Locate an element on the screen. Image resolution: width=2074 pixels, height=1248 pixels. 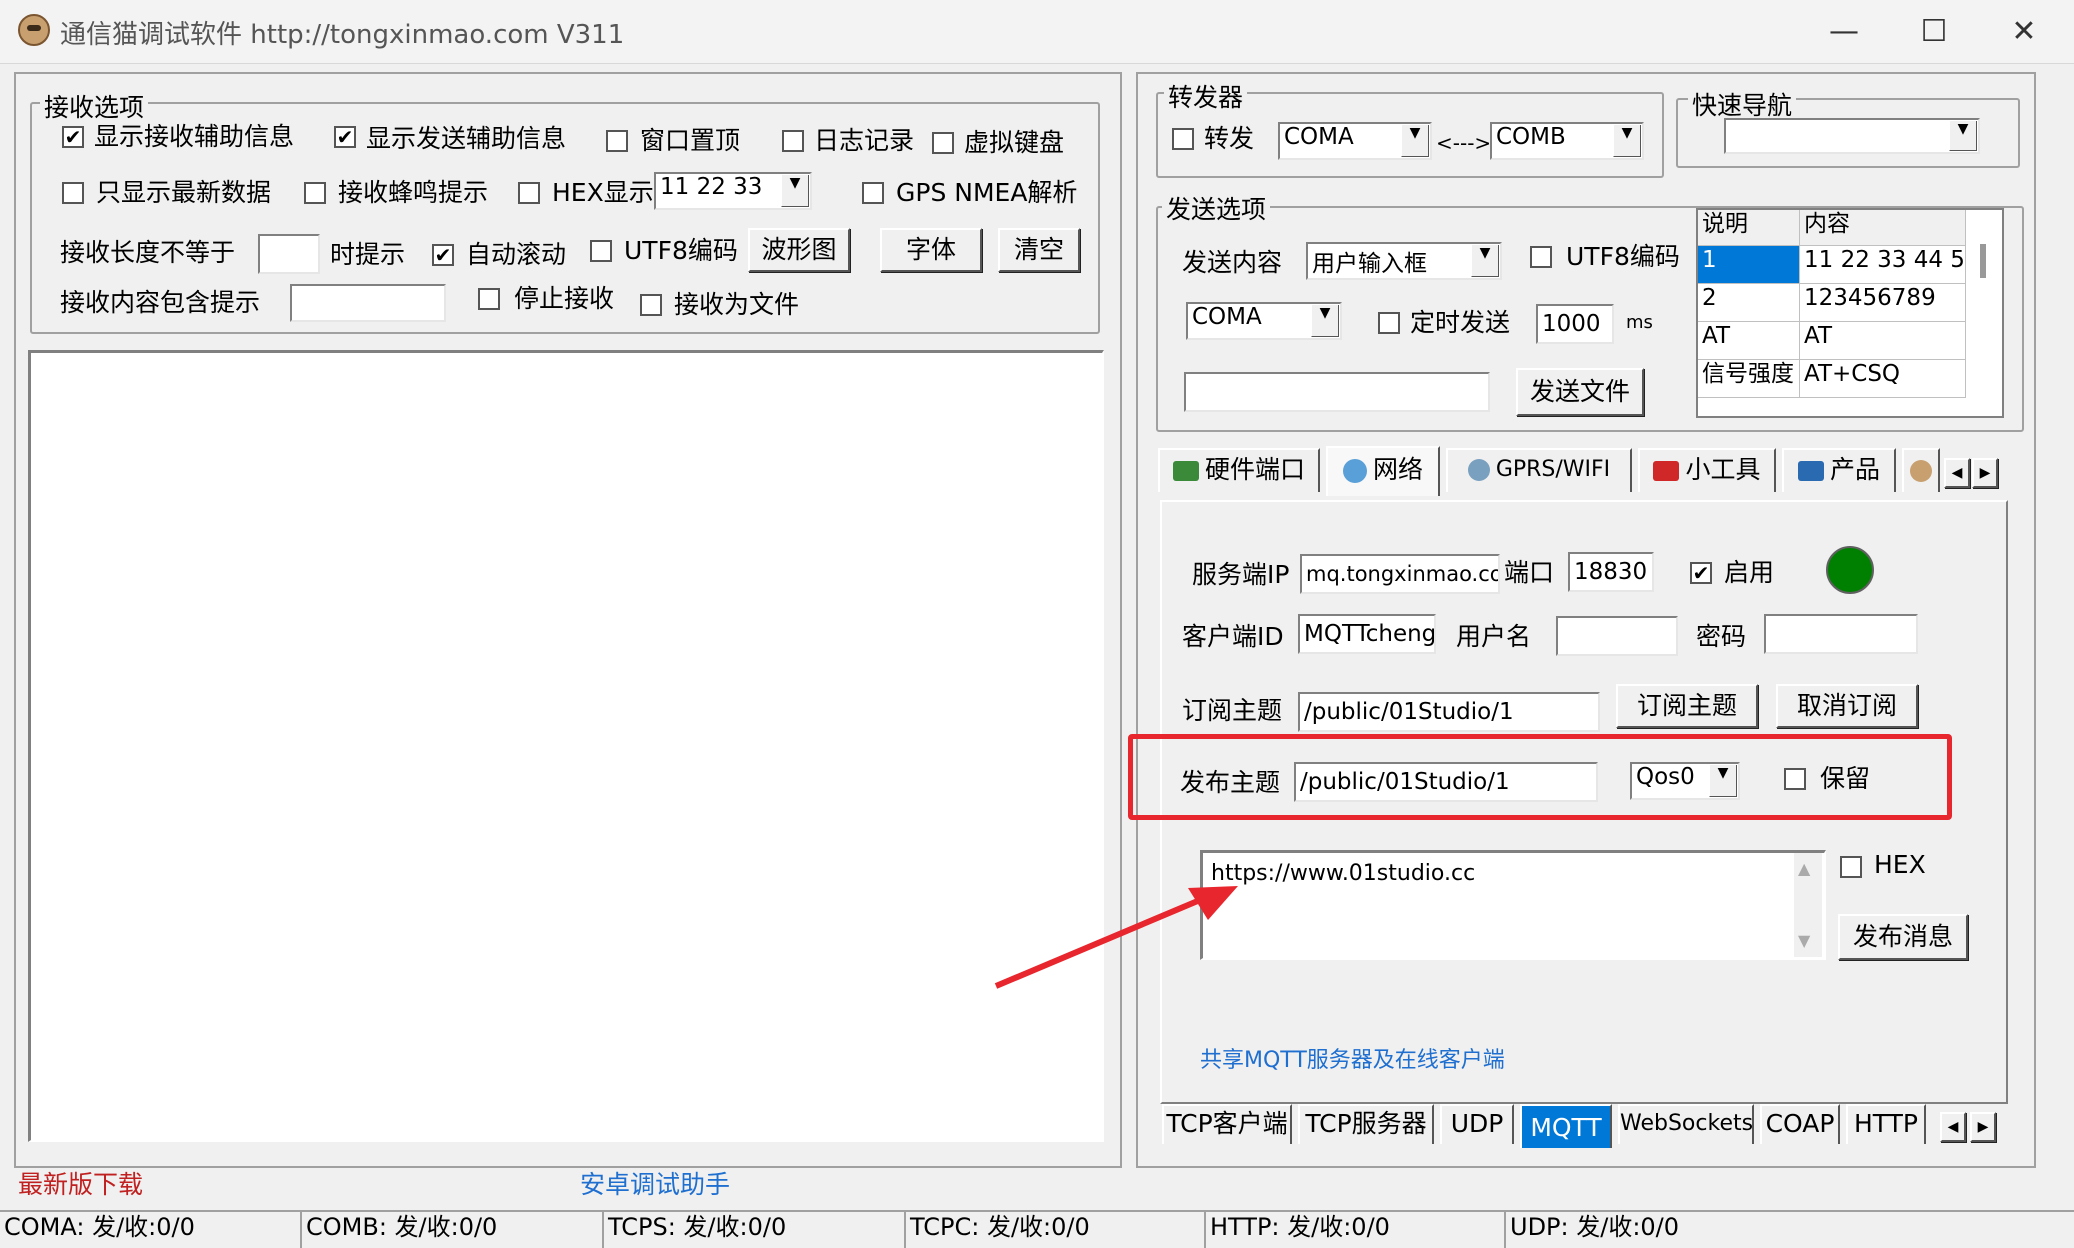
android-assistant-link: 安卓调试助手 is located at coordinates (655, 1185).